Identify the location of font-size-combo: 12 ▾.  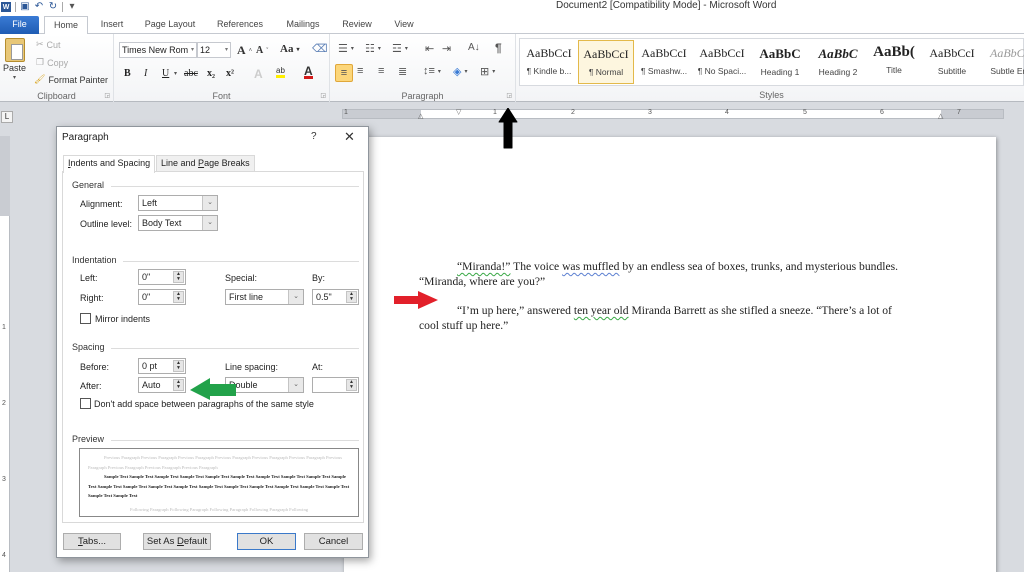
(214, 50).